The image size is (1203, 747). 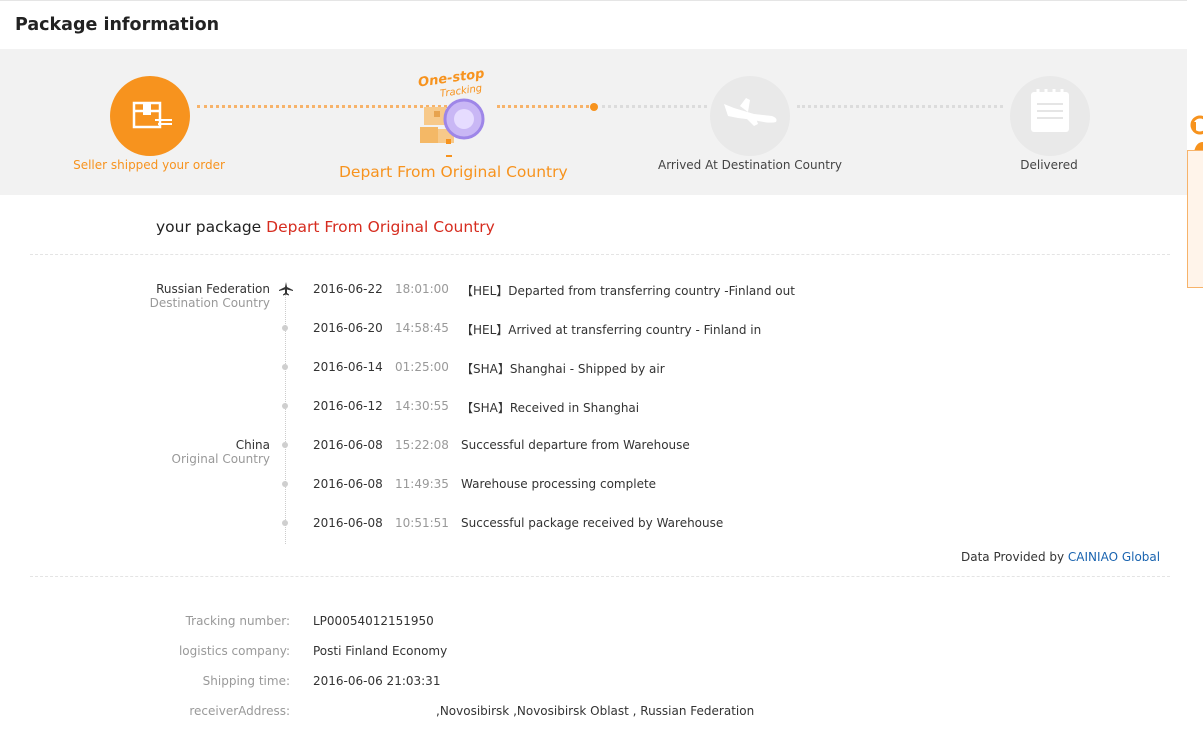 I want to click on event-time: 01:25:00, so click(x=422, y=367).